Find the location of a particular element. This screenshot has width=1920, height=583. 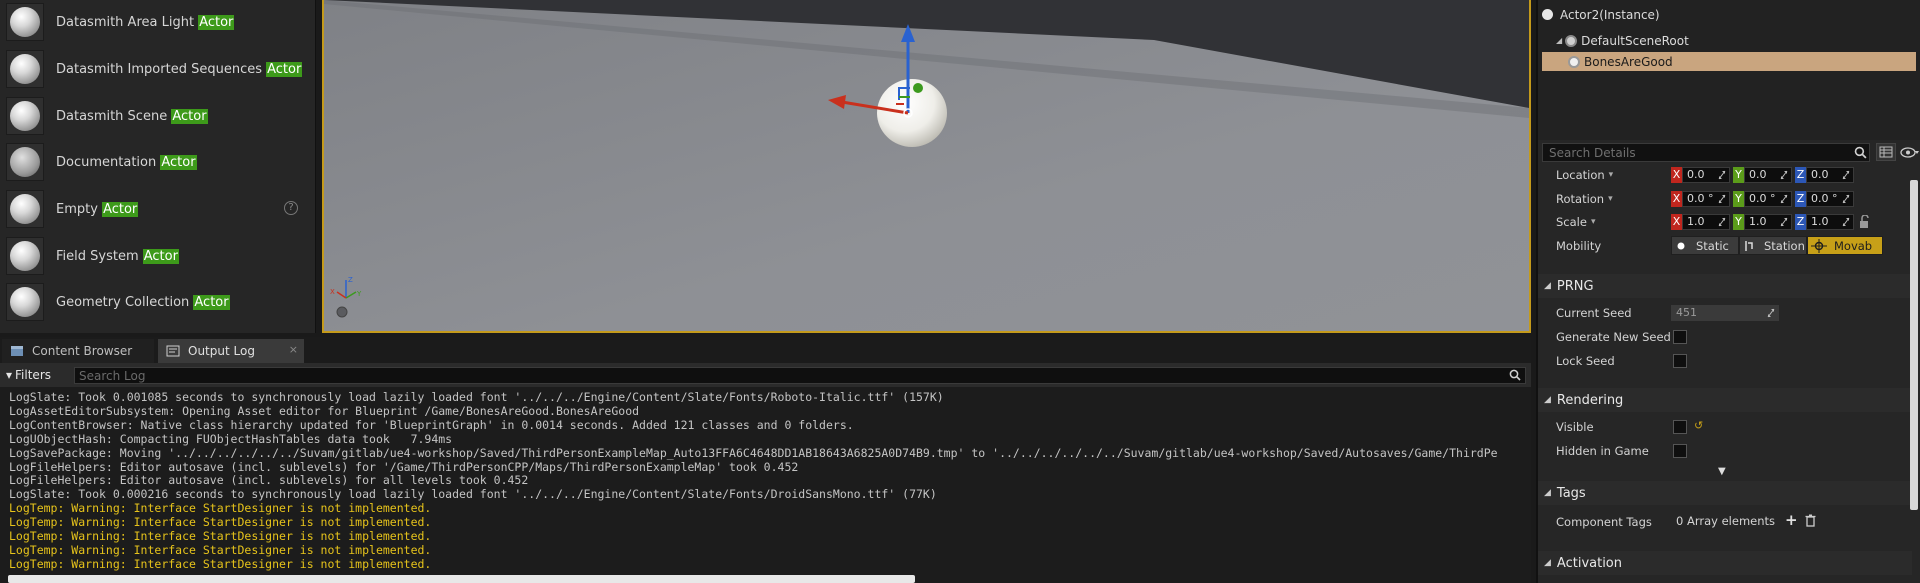

tab-content-browser: Content Browser is located at coordinates (78, 351).